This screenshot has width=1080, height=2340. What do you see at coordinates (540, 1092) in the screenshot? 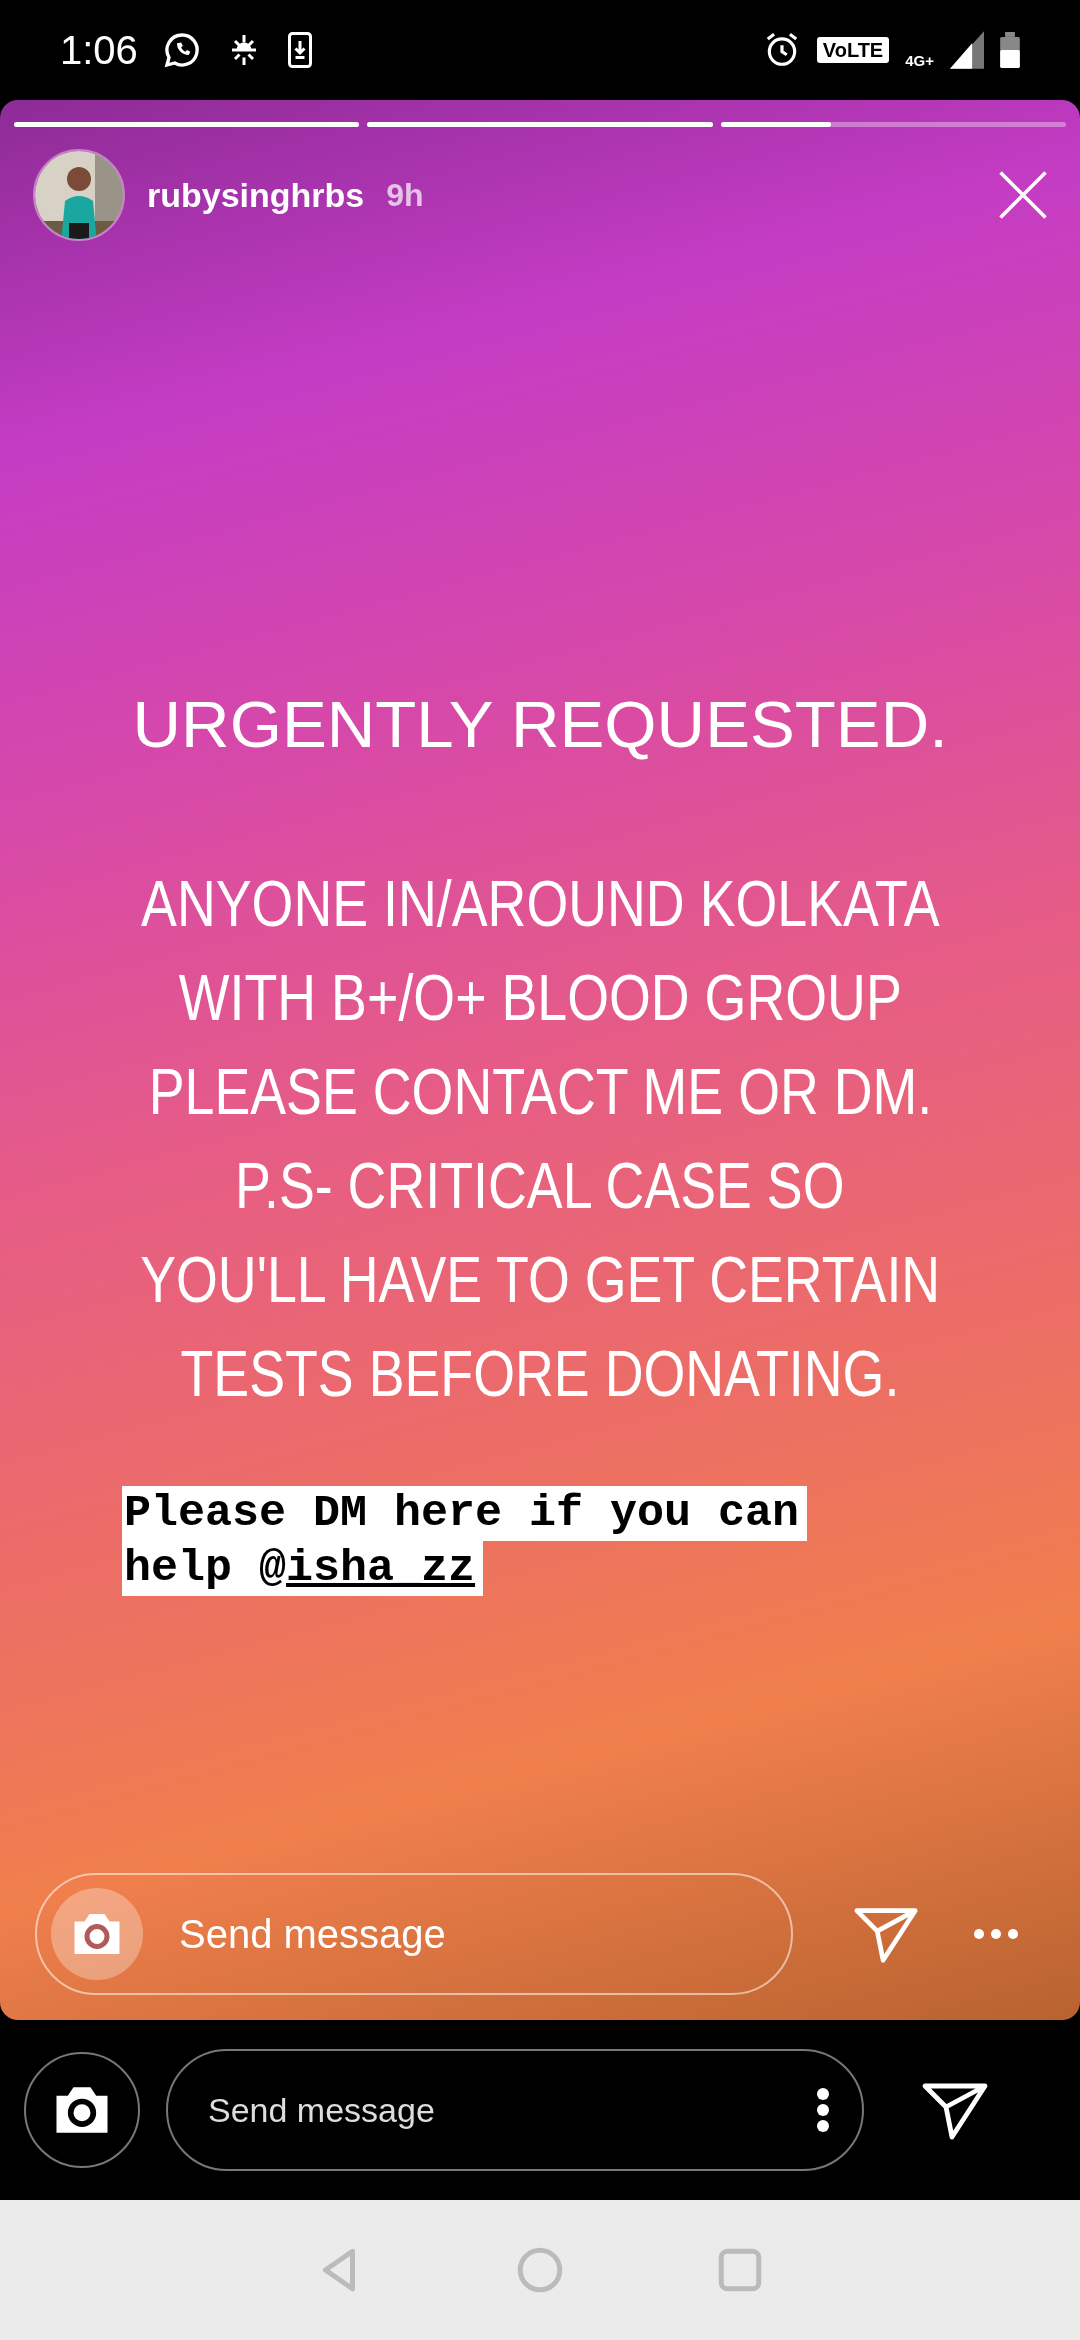
I see `message-line: PLEASE CONTACT ME OR DM.` at bounding box center [540, 1092].